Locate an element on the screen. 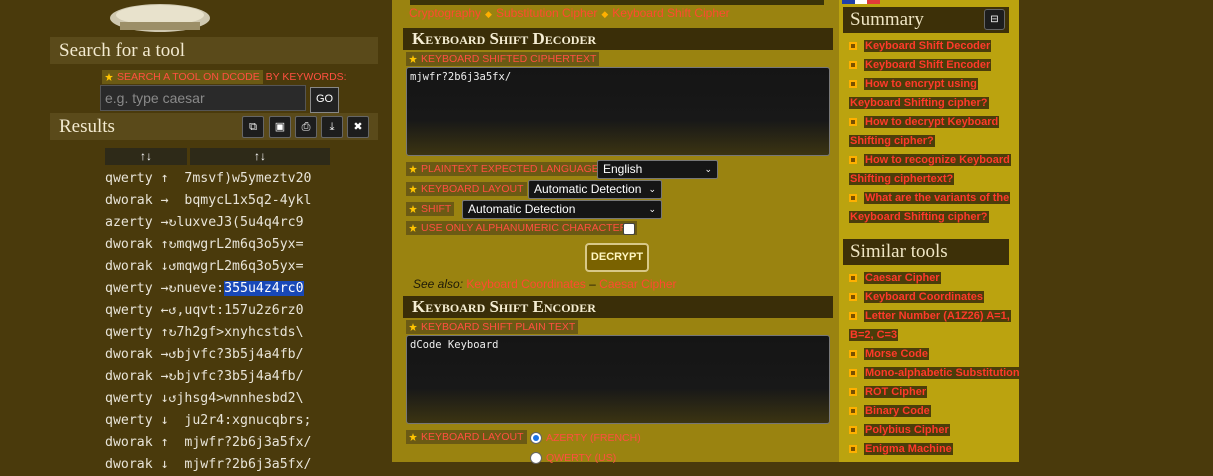 The width and height of the screenshot is (1213, 476). download-icon: ⤓ is located at coordinates (332, 127).